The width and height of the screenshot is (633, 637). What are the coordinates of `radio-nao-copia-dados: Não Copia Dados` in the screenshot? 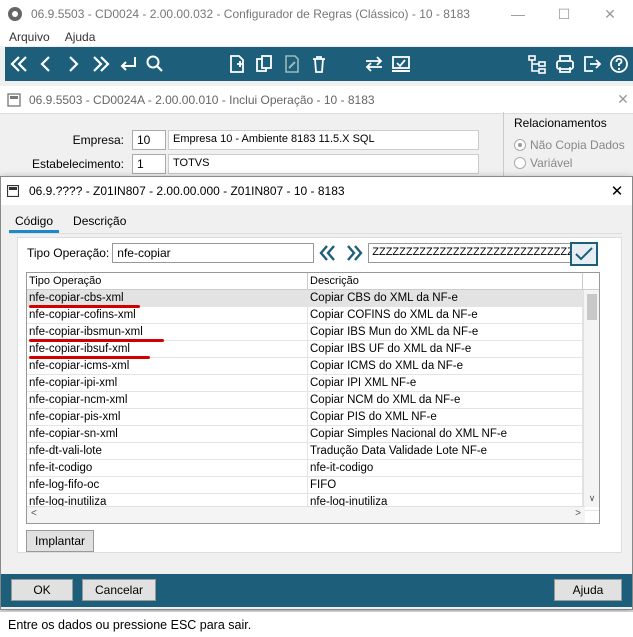 It's located at (573, 145).